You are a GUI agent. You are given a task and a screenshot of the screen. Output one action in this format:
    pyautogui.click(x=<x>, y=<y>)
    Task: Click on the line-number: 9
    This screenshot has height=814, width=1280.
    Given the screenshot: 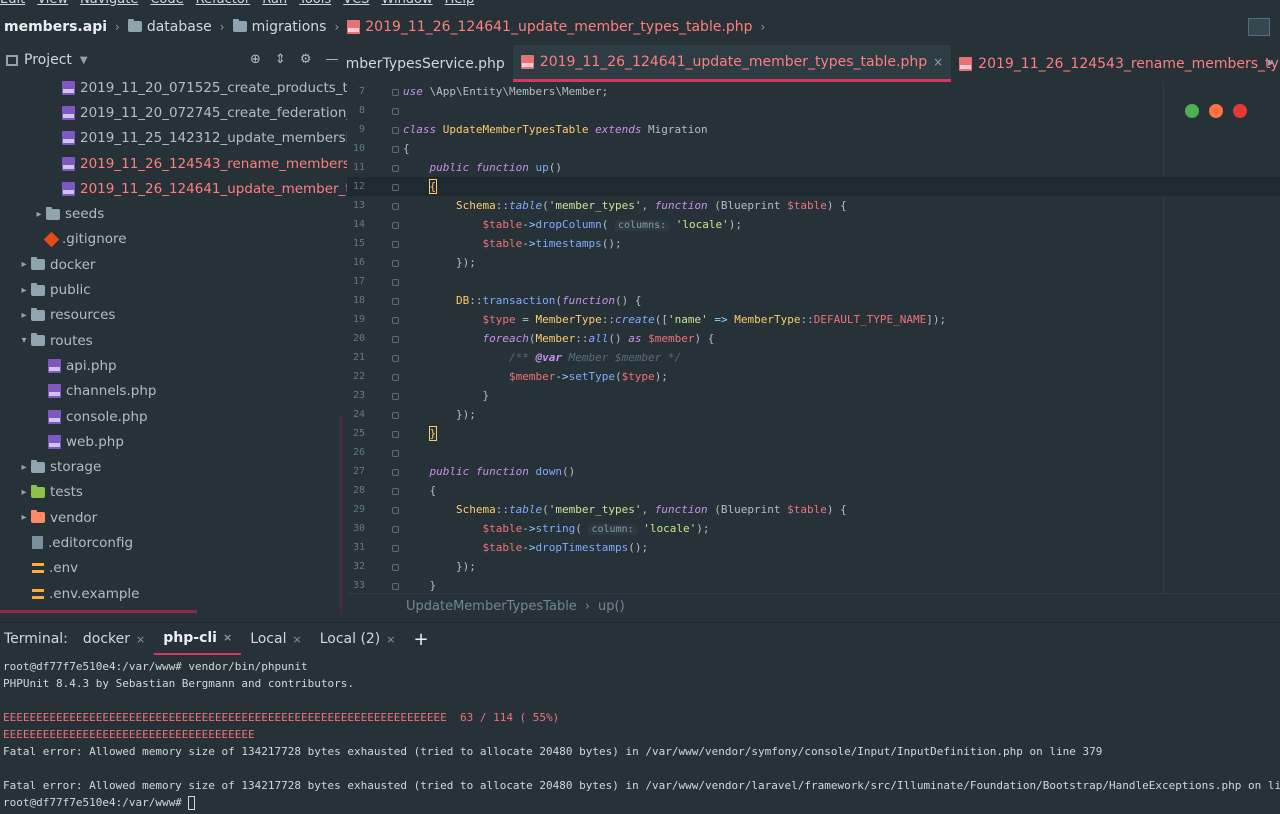 What is the action you would take?
    pyautogui.click(x=356, y=129)
    